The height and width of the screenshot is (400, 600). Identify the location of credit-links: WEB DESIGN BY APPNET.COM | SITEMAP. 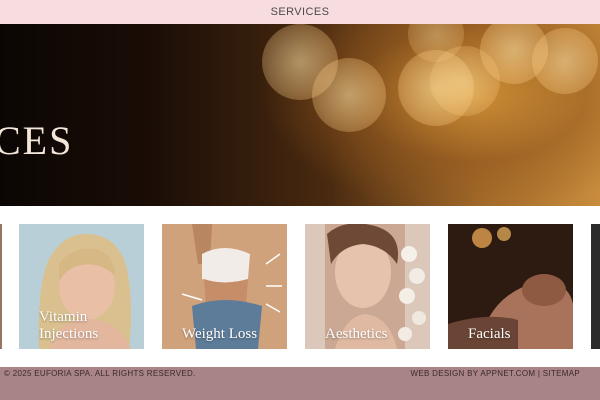
(496, 373).